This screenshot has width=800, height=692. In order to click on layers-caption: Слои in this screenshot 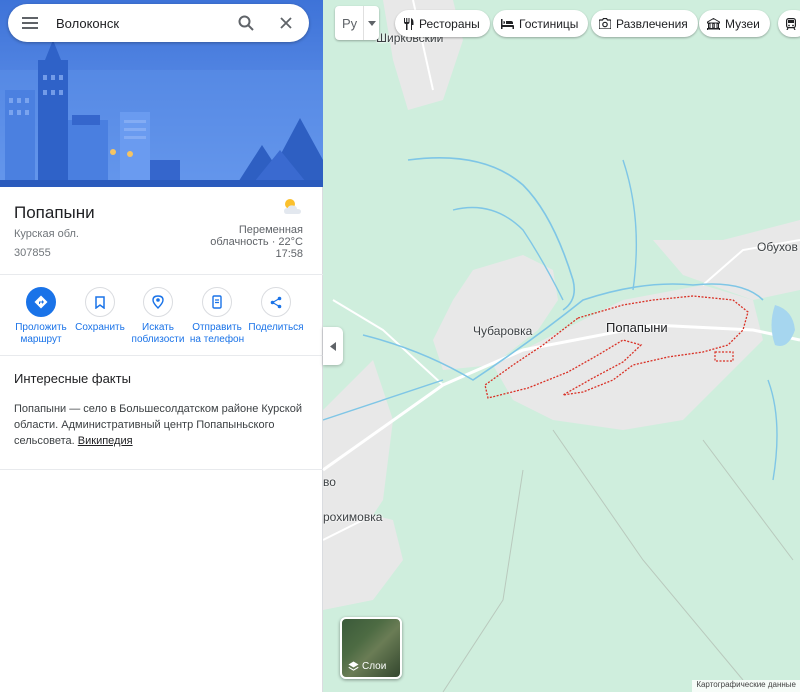, I will do `click(367, 666)`.